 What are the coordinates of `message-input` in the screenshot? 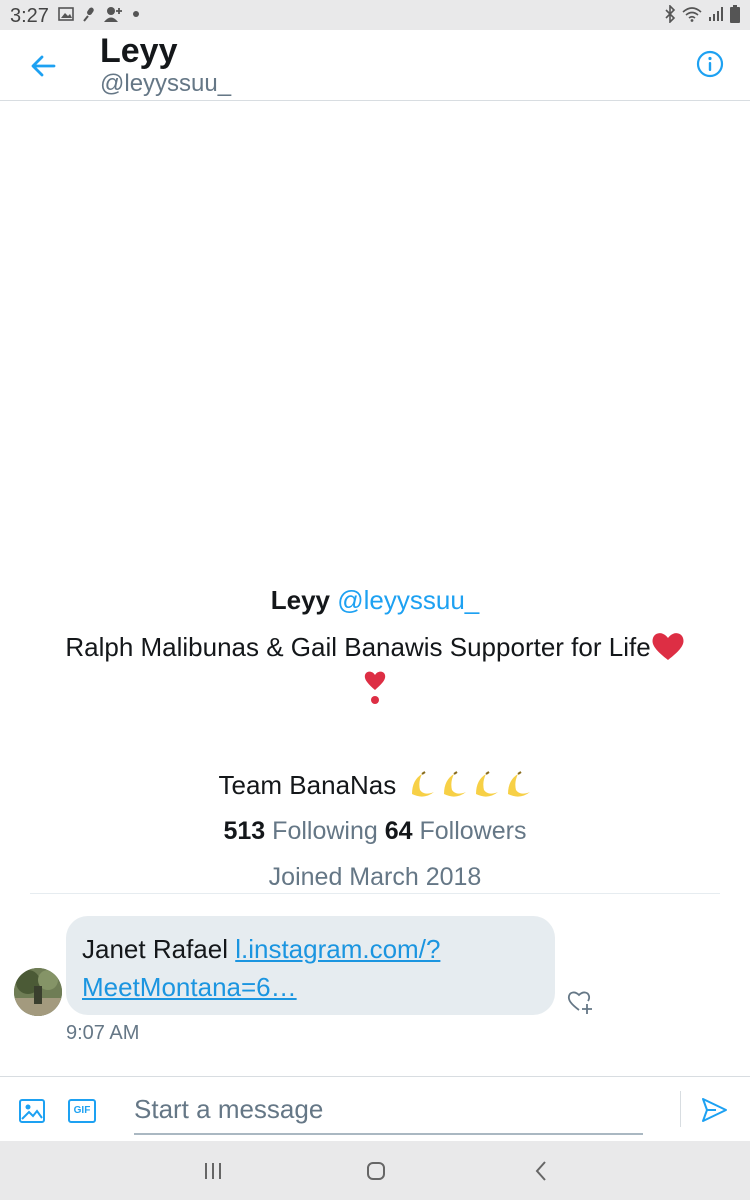 It's located at (388, 1110).